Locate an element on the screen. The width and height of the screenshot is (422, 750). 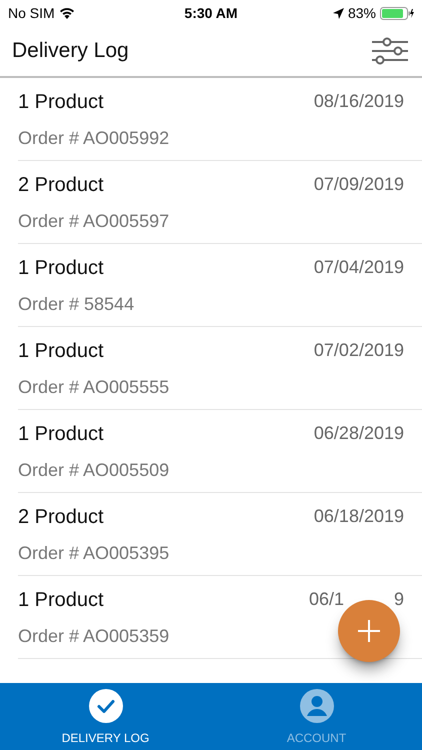
order-date: 06/18/2019 is located at coordinates (359, 516).